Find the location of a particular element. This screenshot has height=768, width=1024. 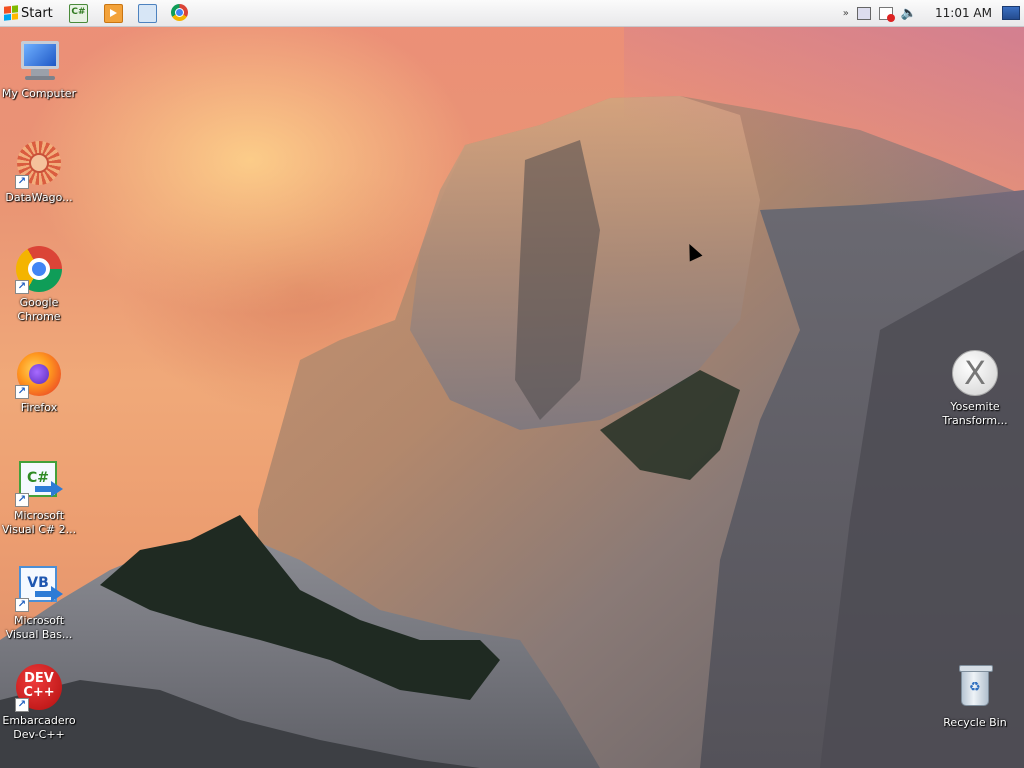

desktop-icon-my-computer: My Computer is located at coordinates (39, 69).